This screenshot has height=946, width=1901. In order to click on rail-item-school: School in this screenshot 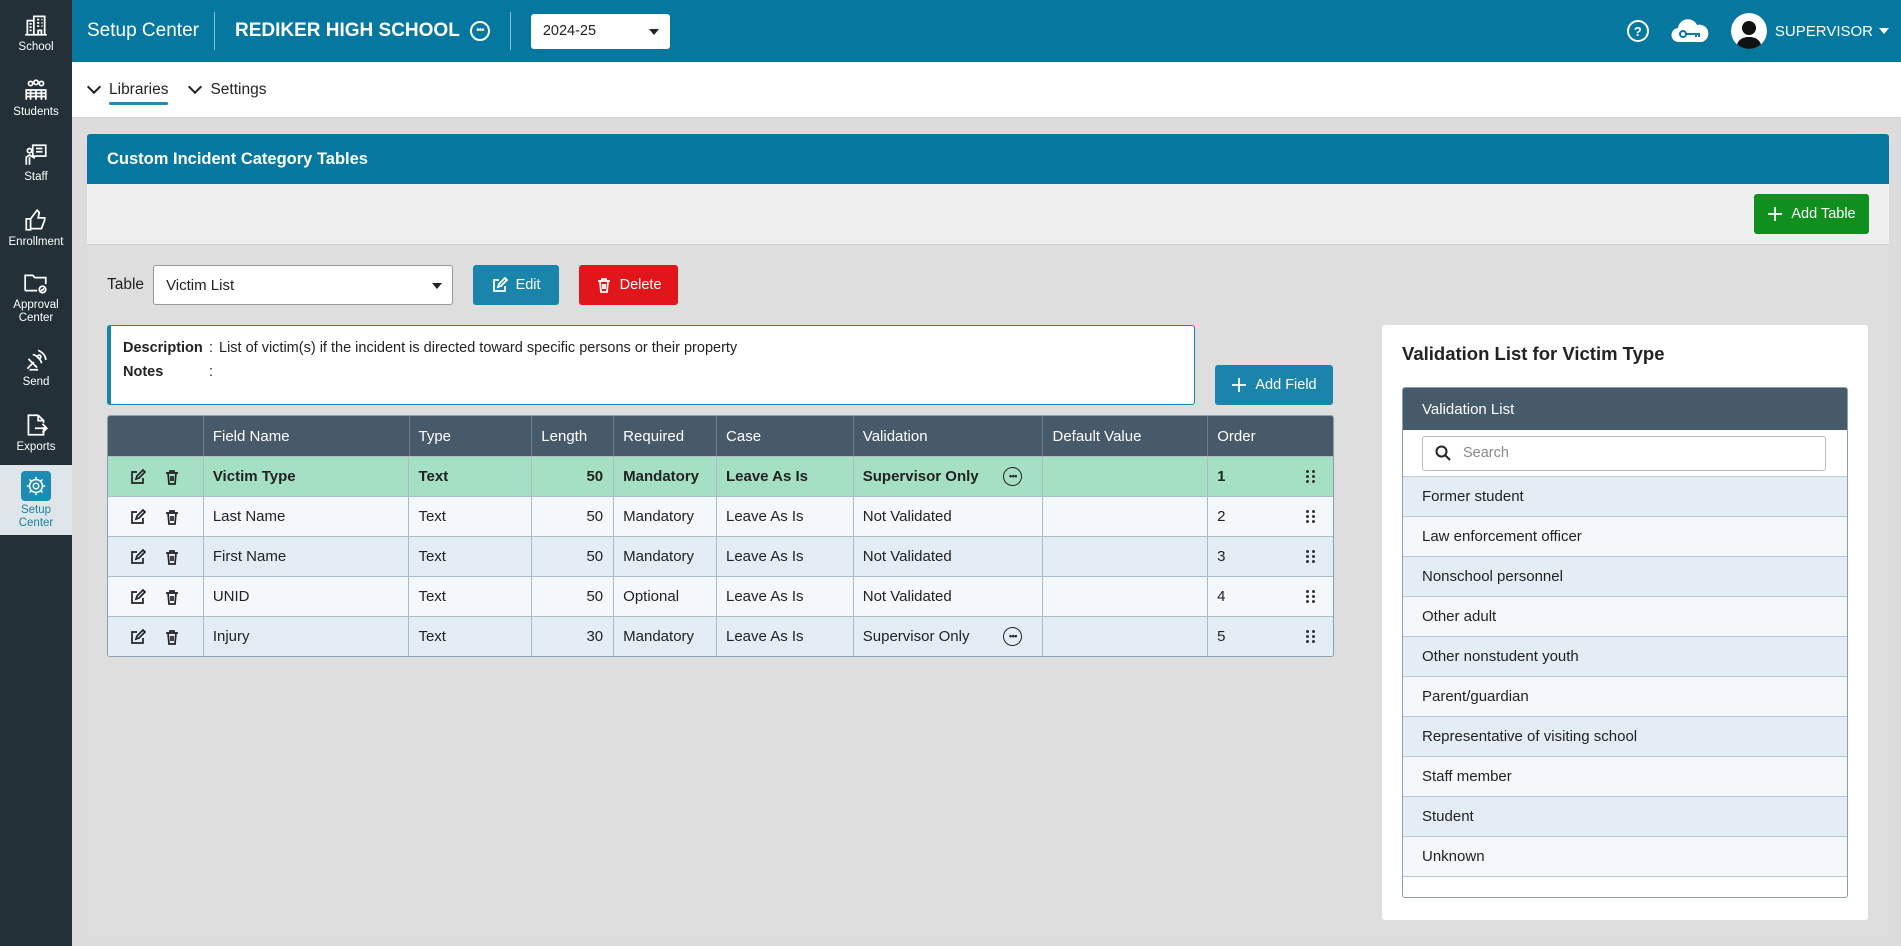, I will do `click(36, 32)`.